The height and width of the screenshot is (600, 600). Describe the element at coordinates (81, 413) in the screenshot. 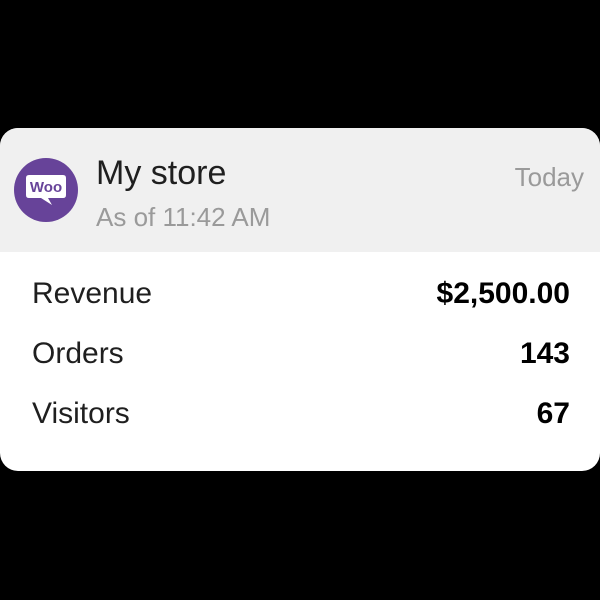

I see `visitors-label: Visitors` at that location.